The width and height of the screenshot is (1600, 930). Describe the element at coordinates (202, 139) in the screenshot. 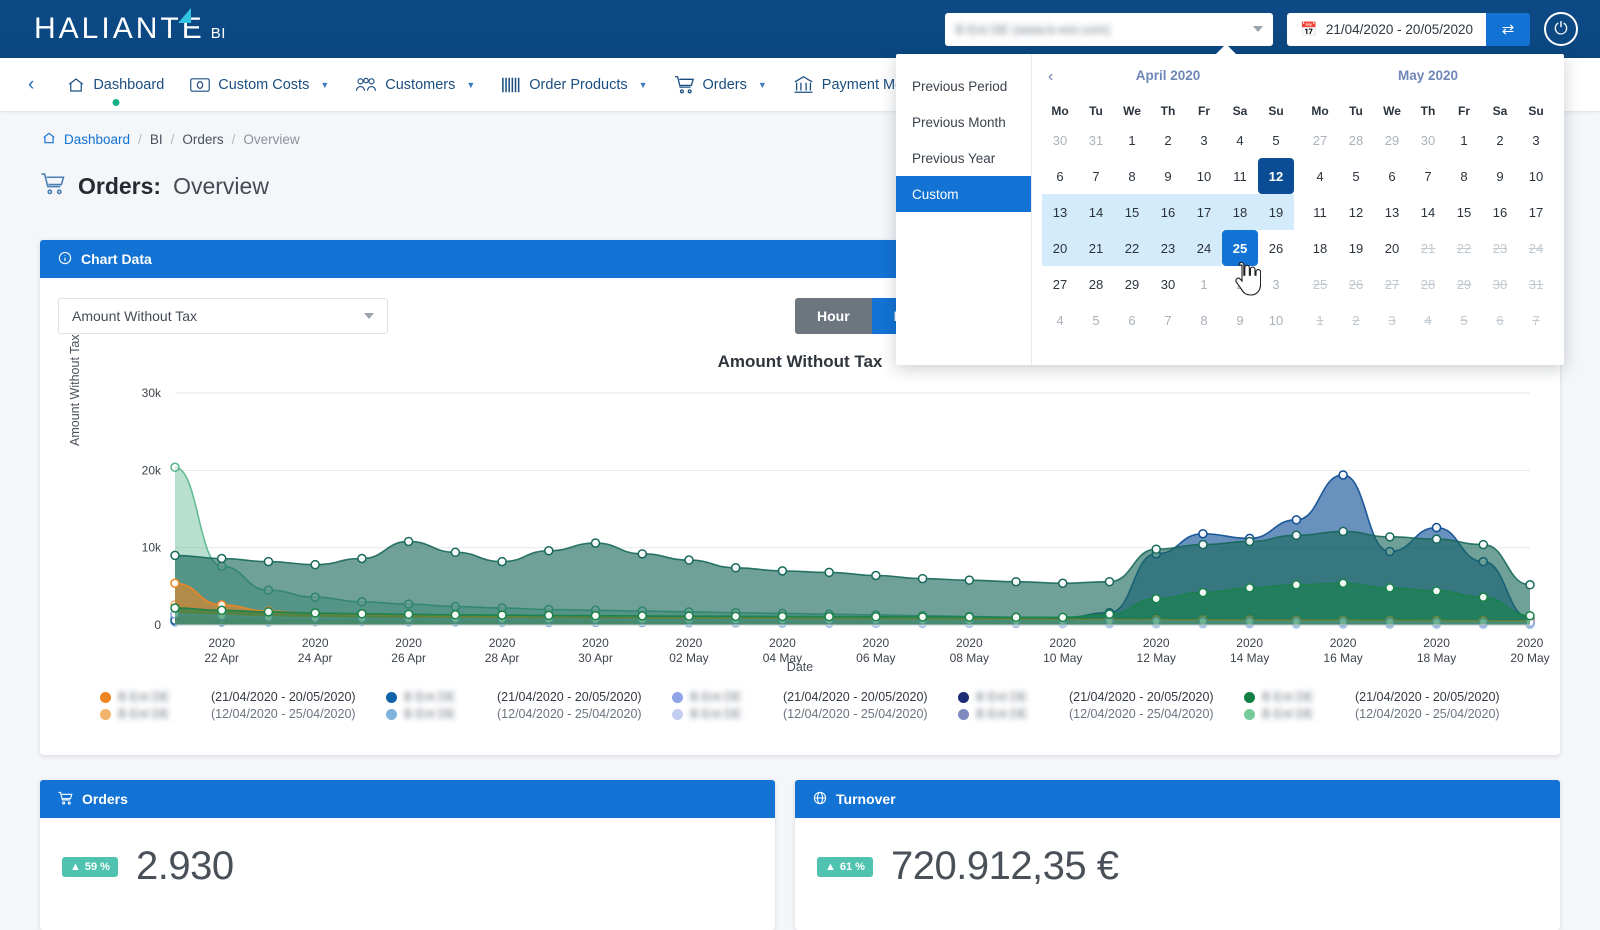

I see `breadcrumb-item-orders: Orders` at that location.